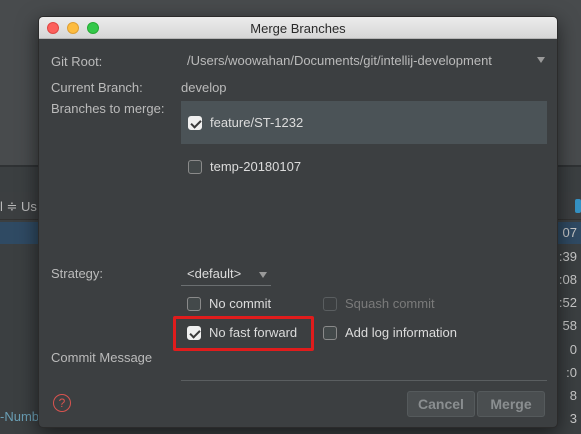  I want to click on highlight-box, so click(243, 333).